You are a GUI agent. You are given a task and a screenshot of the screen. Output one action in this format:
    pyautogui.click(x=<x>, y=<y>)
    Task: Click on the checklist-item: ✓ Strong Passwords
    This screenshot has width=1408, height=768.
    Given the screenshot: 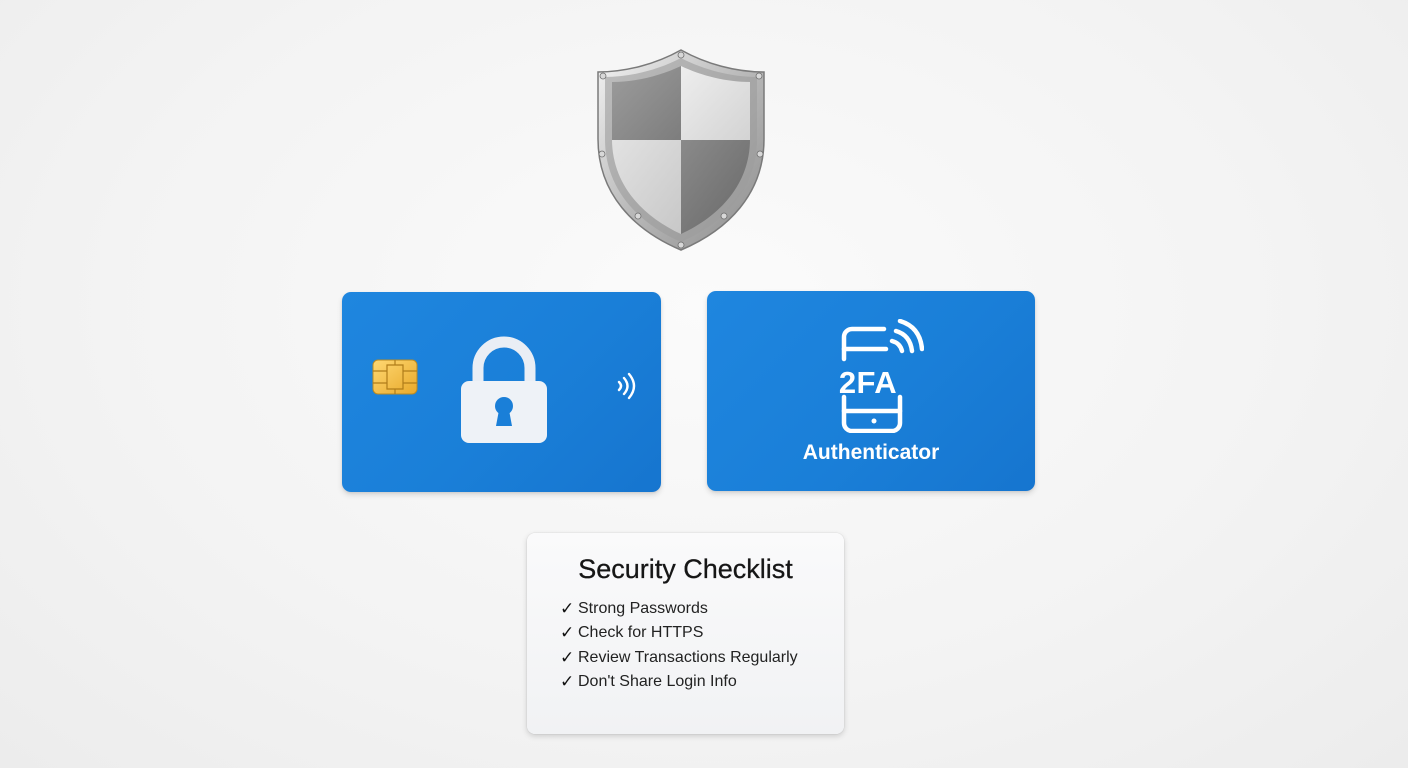 What is the action you would take?
    pyautogui.click(x=679, y=609)
    